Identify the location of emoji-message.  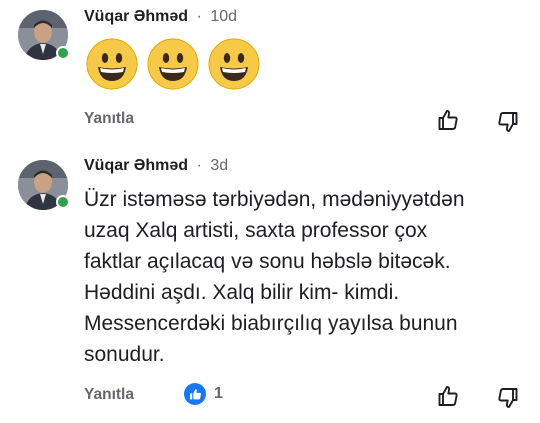
(173, 64).